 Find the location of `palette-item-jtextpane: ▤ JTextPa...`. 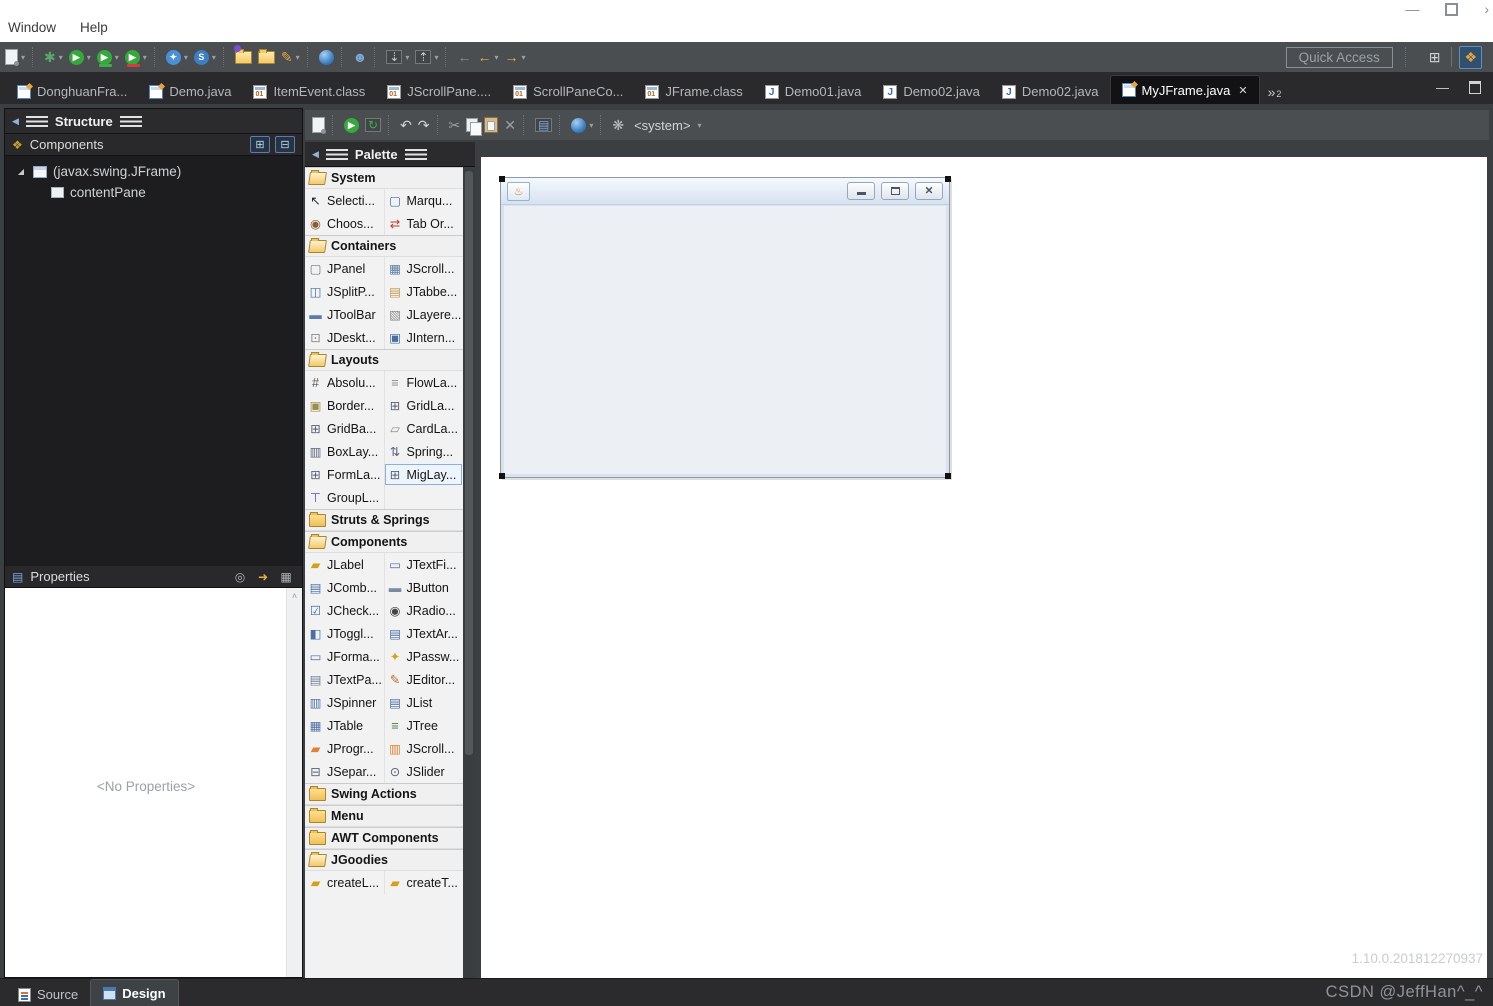

palette-item-jtextpane: ▤ JTextPa... is located at coordinates (344, 679).